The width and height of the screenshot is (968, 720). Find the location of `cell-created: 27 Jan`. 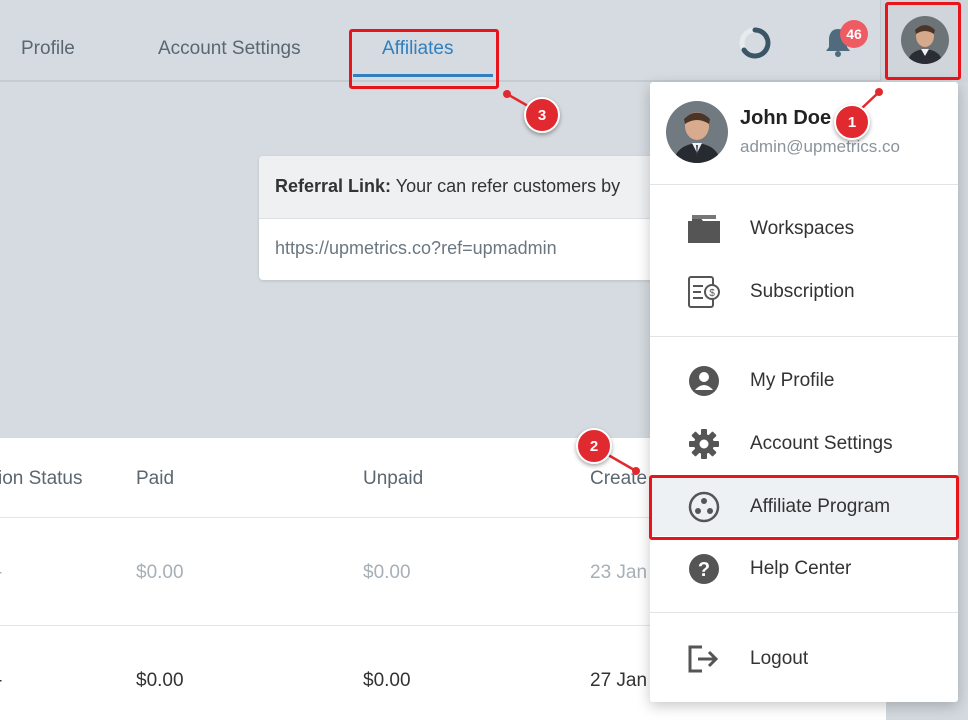

cell-created: 27 Jan is located at coordinates (619, 680).